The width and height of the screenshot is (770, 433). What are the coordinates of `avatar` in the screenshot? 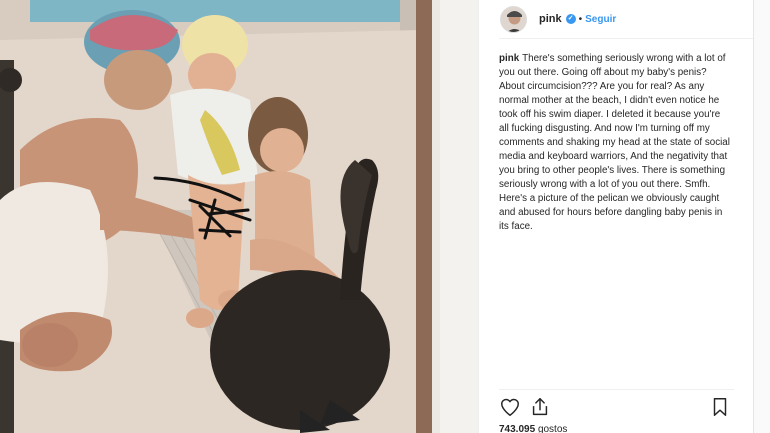 It's located at (513, 19).